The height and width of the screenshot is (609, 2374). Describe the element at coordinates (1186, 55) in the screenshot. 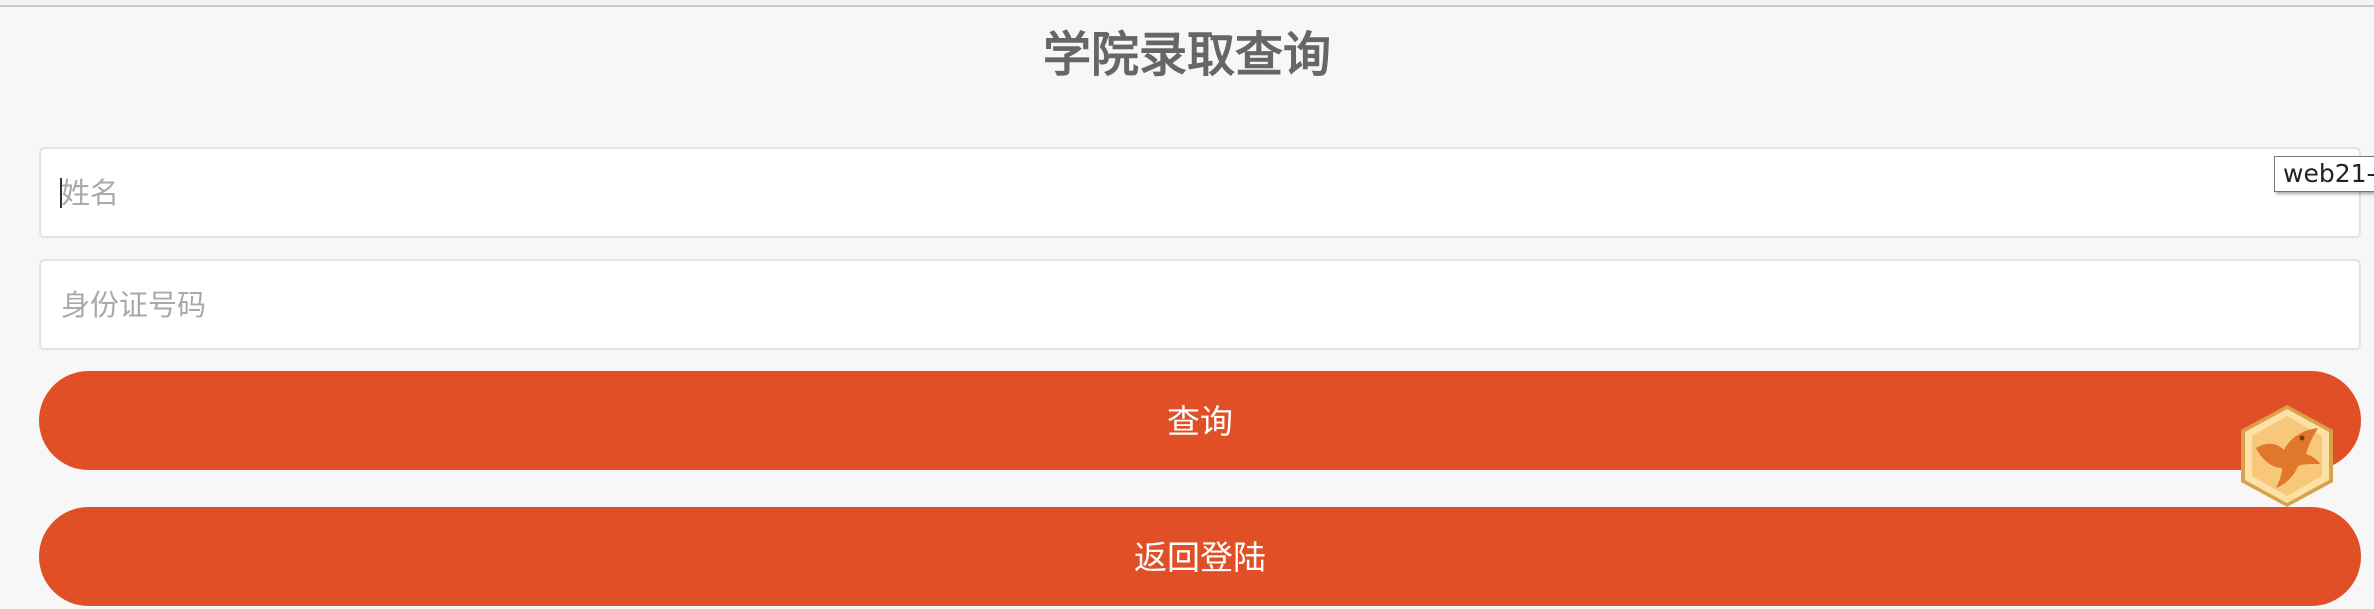

I see `page-title: 学院录取查询` at that location.